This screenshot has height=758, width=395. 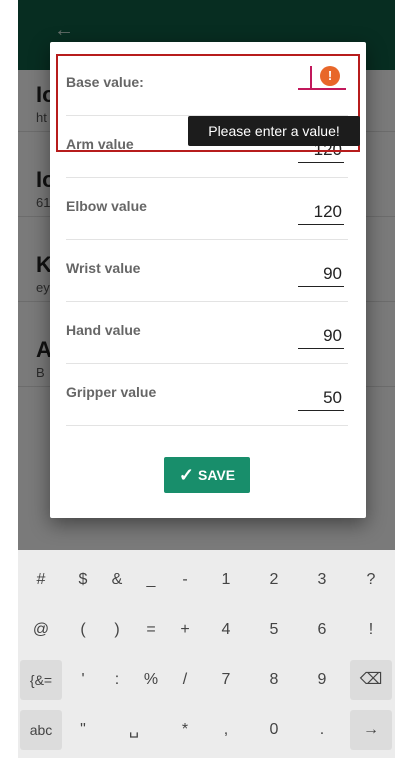 I want to click on key-7: 7, so click(x=226, y=680).